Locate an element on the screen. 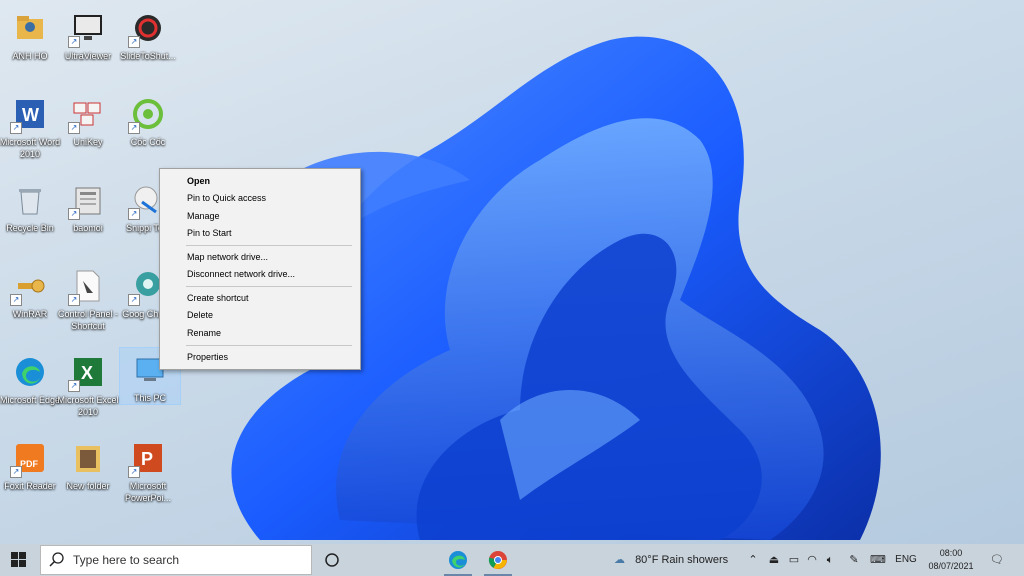 The height and width of the screenshot is (576, 1024). news-icon: ↗ is located at coordinates (87, 201).